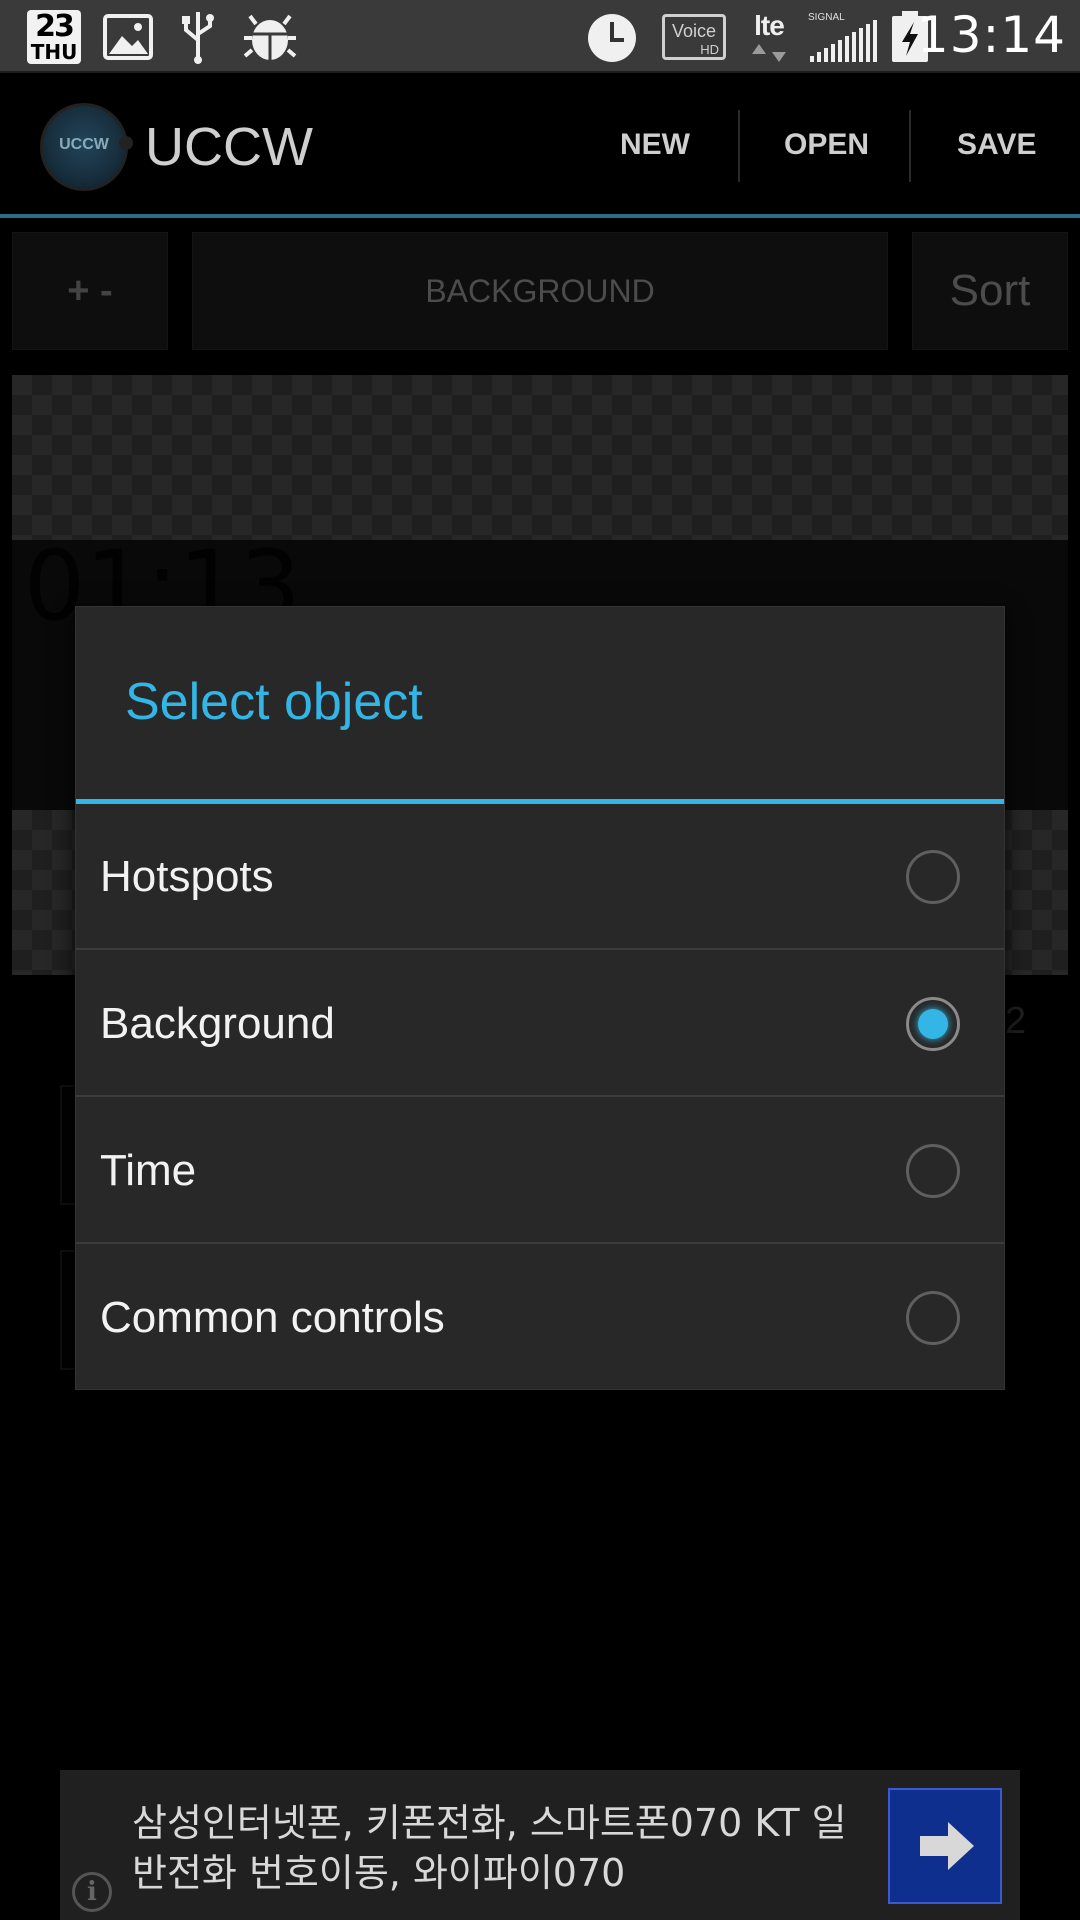 The width and height of the screenshot is (1080, 1920). I want to click on lte-icon: lte, so click(769, 37).